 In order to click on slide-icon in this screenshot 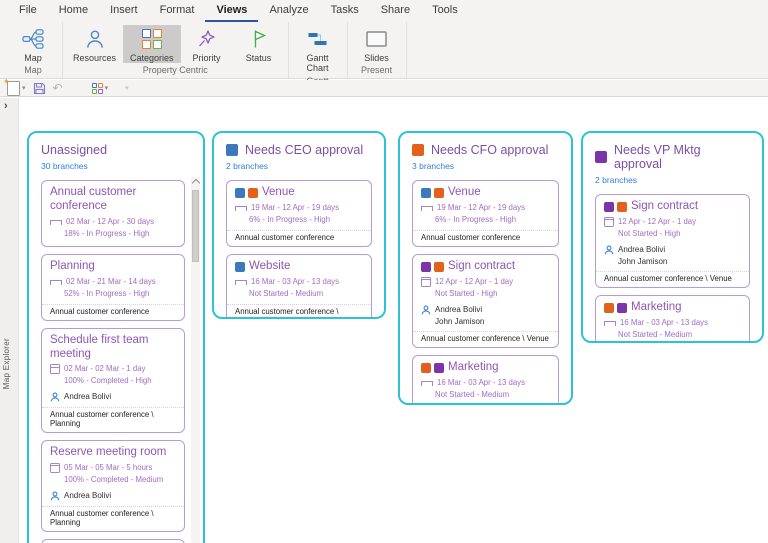, I will do `click(376, 39)`.